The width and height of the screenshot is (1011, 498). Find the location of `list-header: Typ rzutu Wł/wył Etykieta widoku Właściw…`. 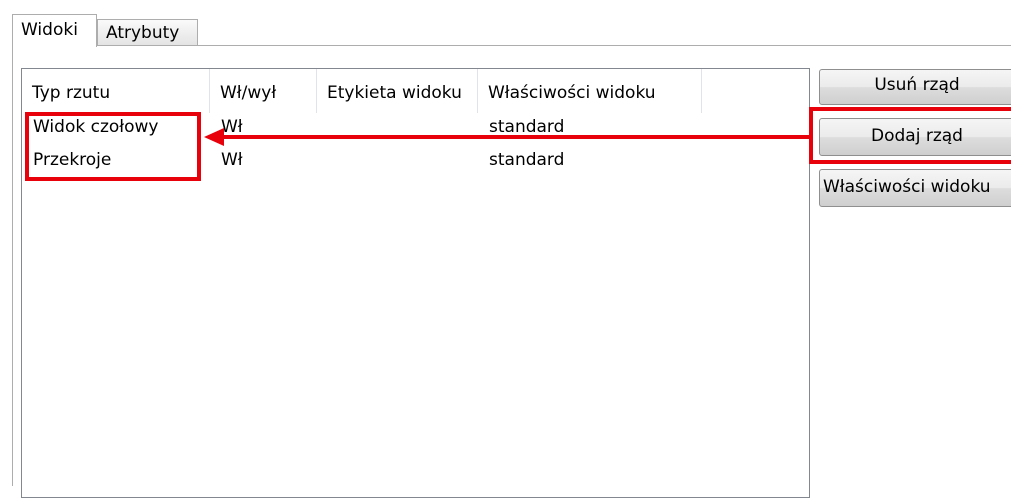

list-header: Typ rzutu Wł/wył Etykieta widoku Właściw… is located at coordinates (415, 91).